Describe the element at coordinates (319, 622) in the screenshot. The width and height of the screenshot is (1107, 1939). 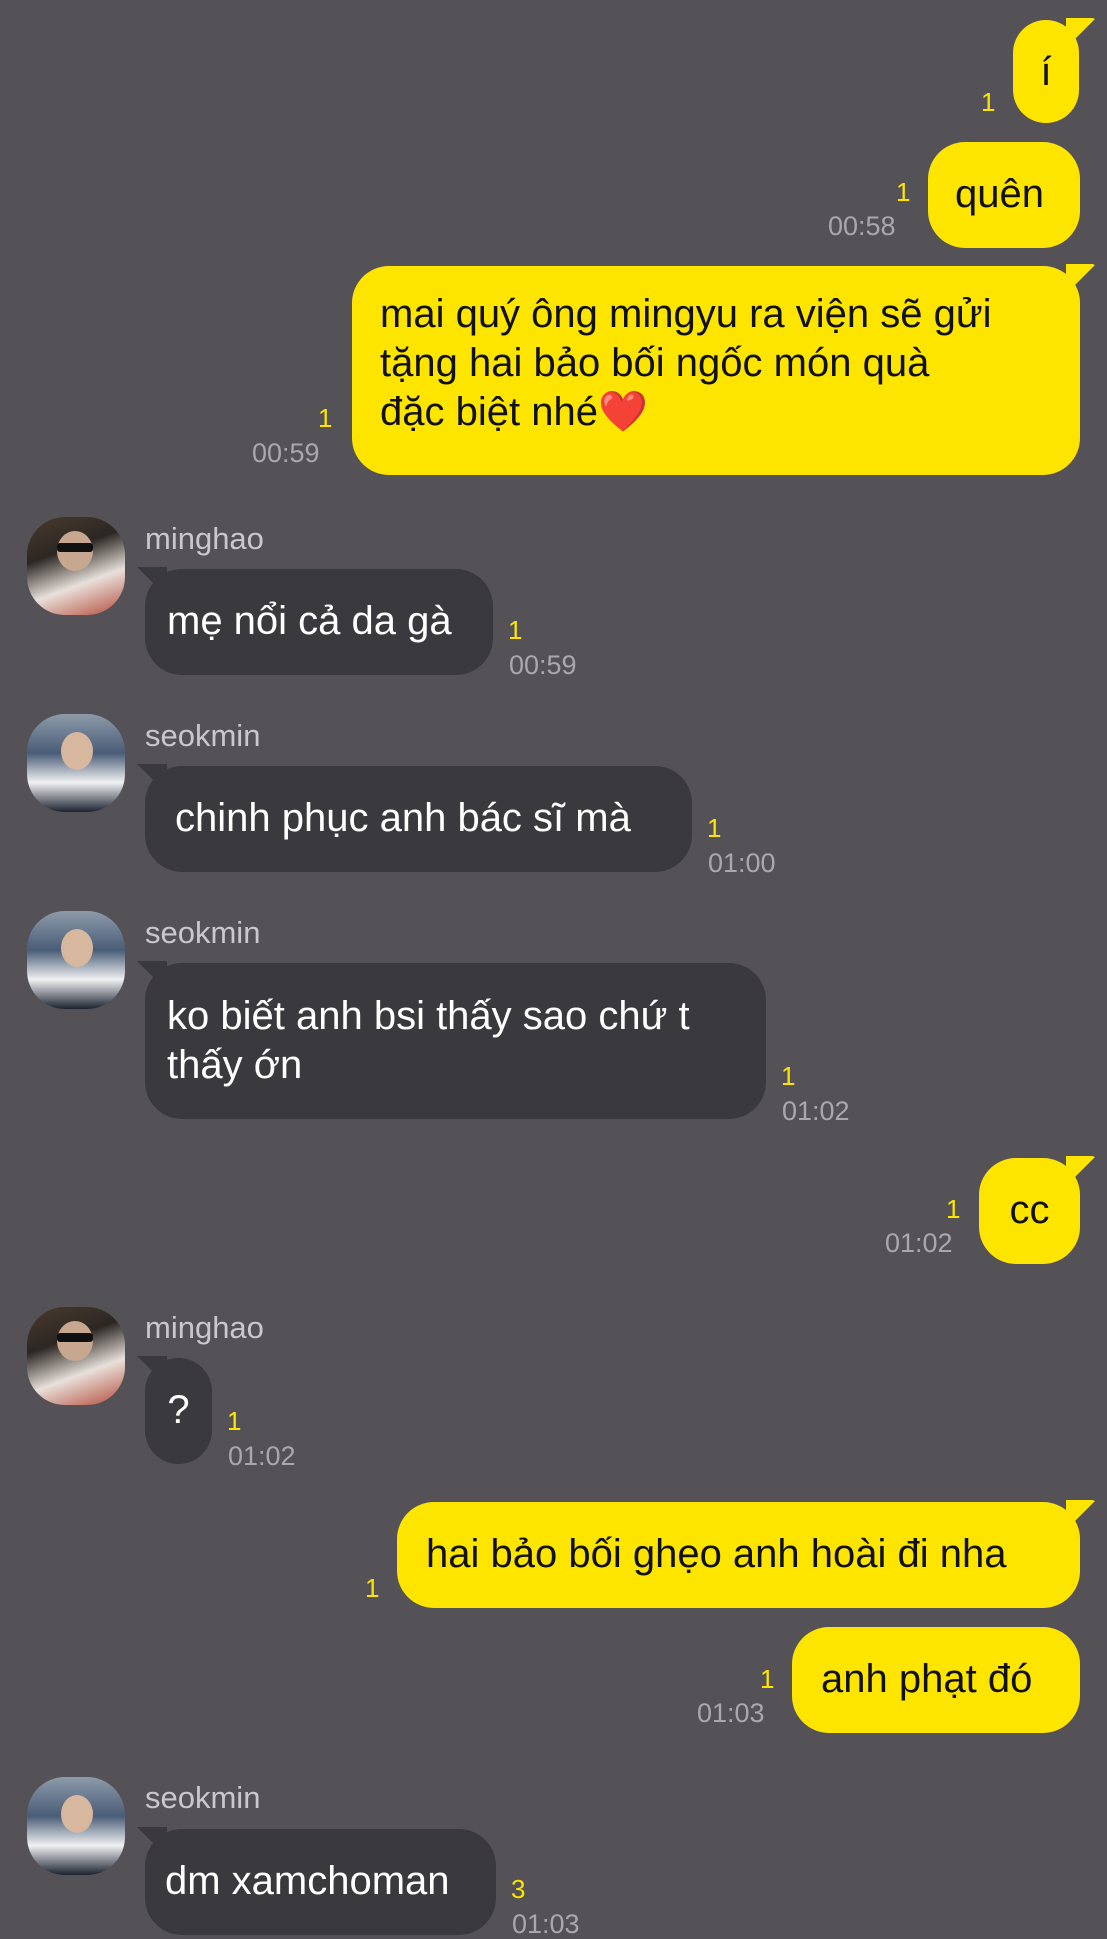
I see `incoming-message: mẹ nổi cả da gà` at that location.